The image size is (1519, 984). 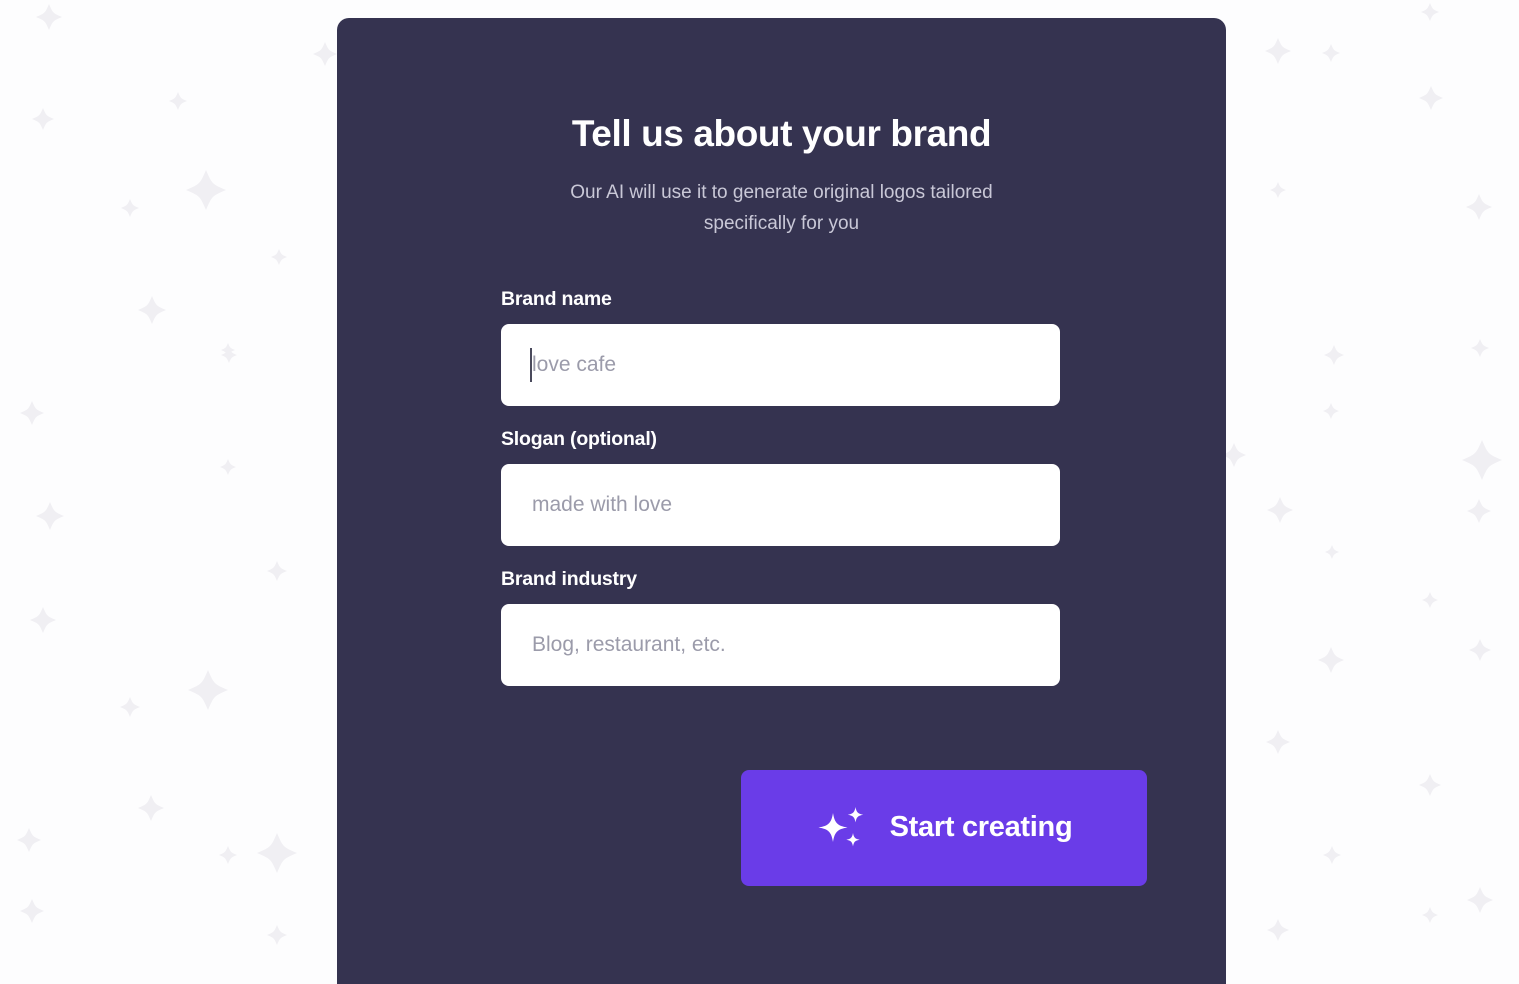 I want to click on start-creating-button: Start creating, so click(x=944, y=827).